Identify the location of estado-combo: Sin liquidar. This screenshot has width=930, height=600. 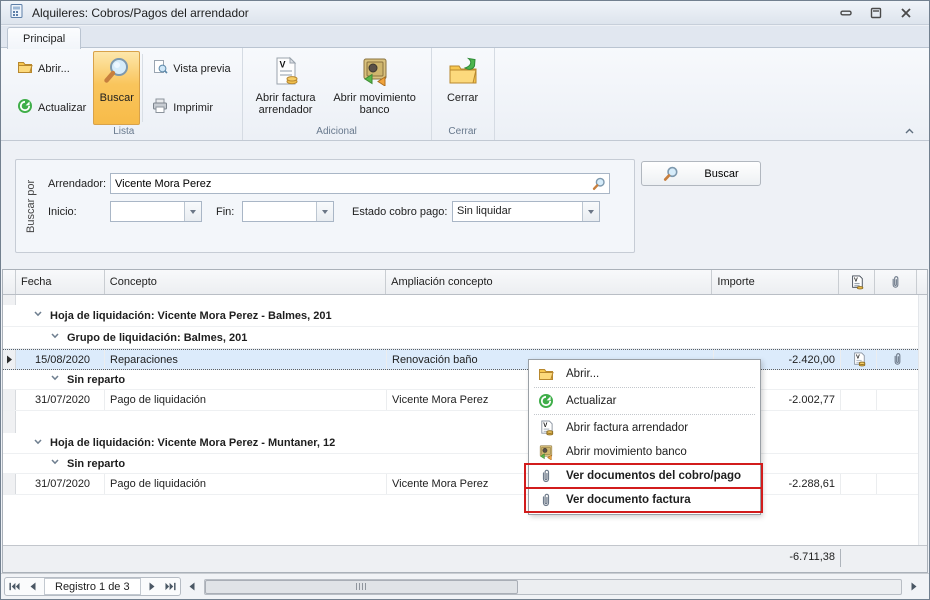
(526, 211).